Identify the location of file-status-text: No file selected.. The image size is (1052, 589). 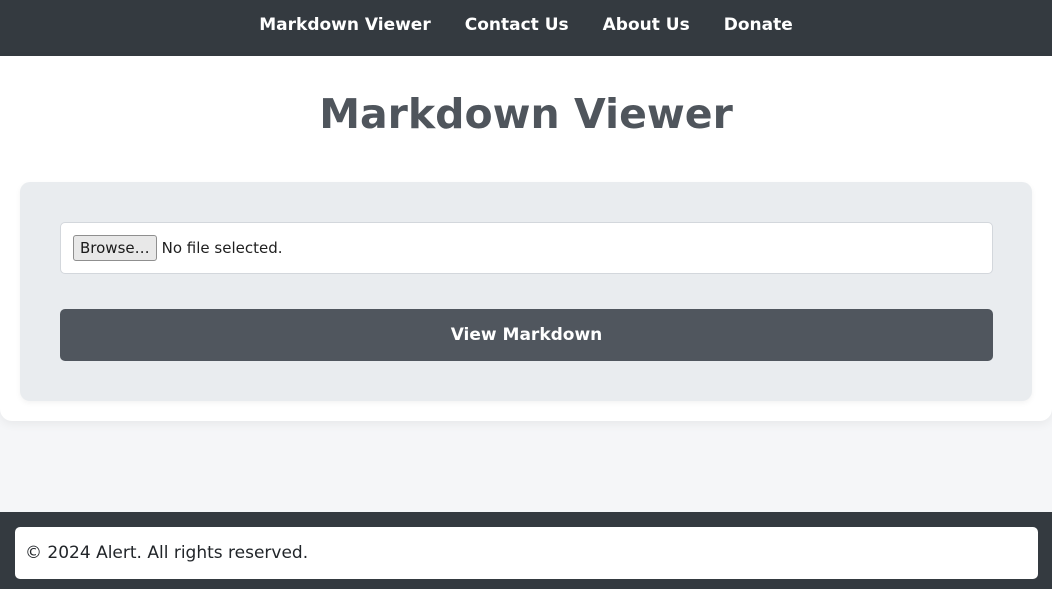
(222, 248).